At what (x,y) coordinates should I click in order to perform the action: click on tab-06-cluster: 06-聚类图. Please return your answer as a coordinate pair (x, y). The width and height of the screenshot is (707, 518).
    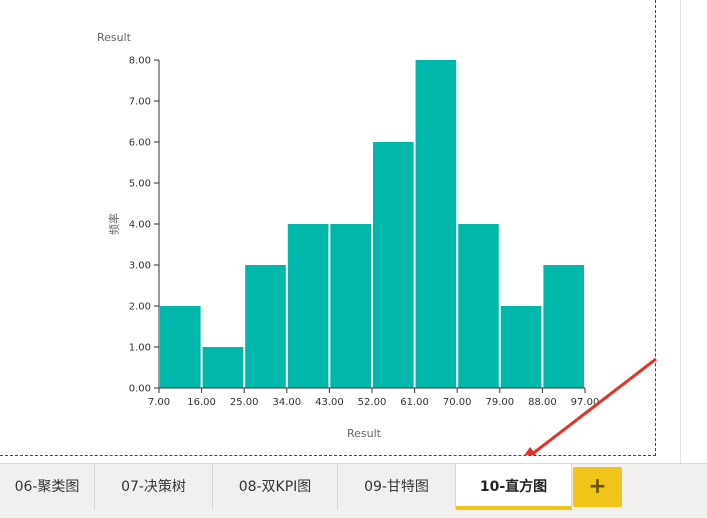
    Looking at the image, I should click on (47, 487).